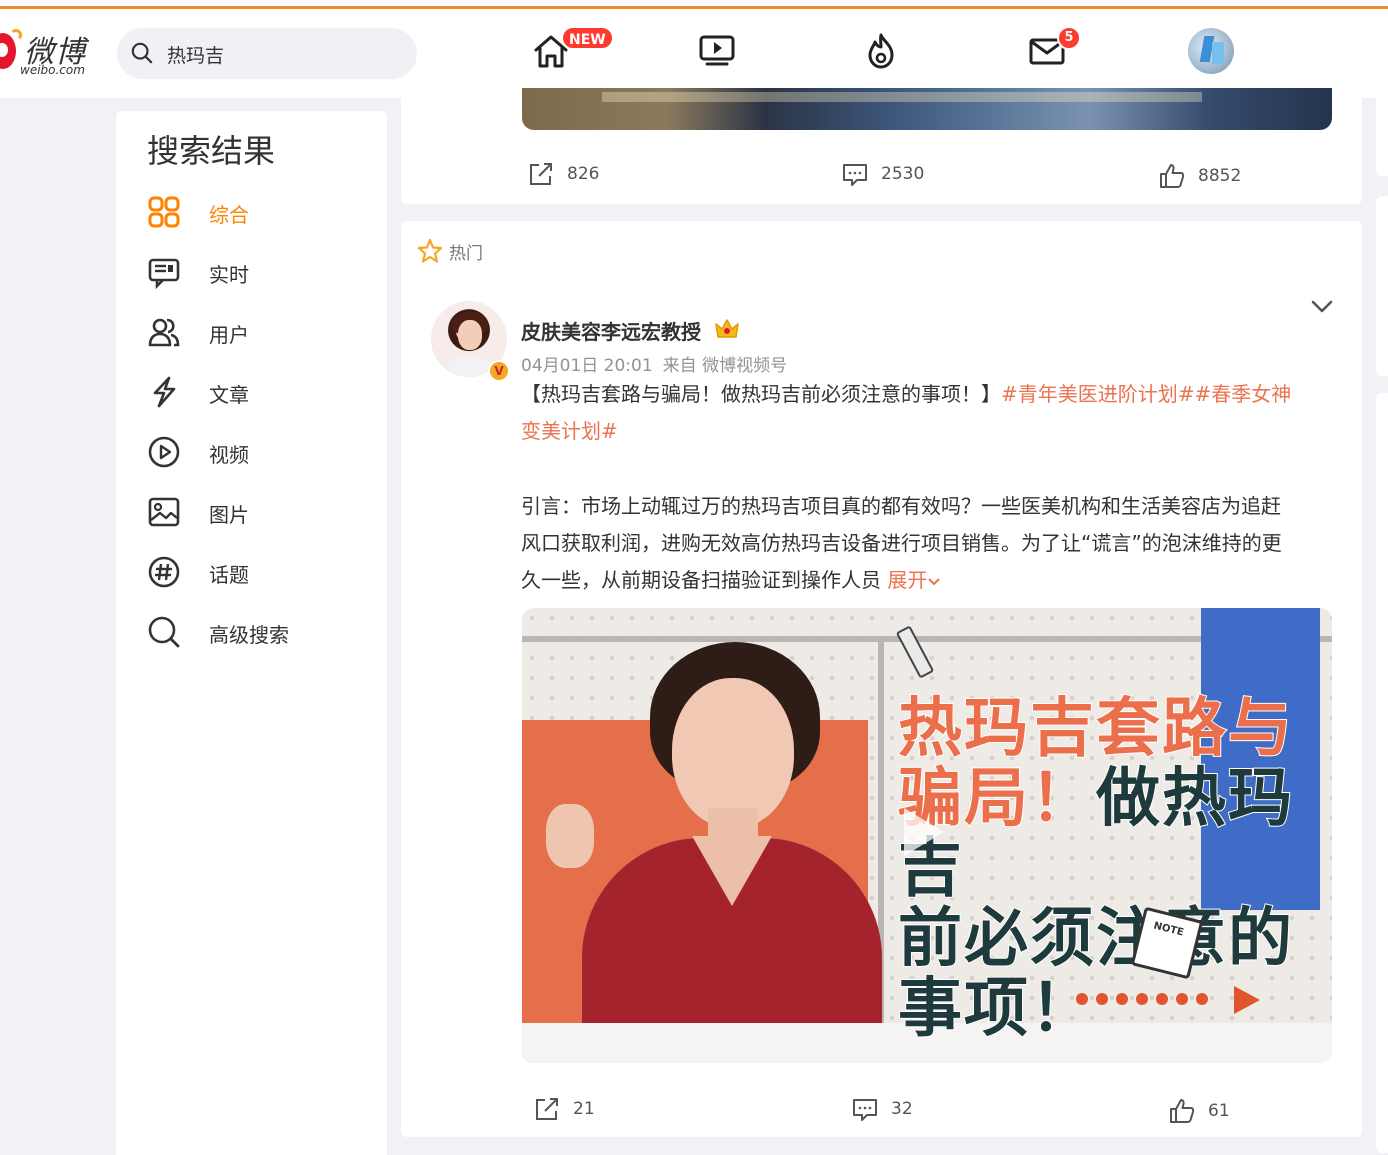 The height and width of the screenshot is (1155, 1388). I want to click on like-button: 8852, so click(1199, 176).